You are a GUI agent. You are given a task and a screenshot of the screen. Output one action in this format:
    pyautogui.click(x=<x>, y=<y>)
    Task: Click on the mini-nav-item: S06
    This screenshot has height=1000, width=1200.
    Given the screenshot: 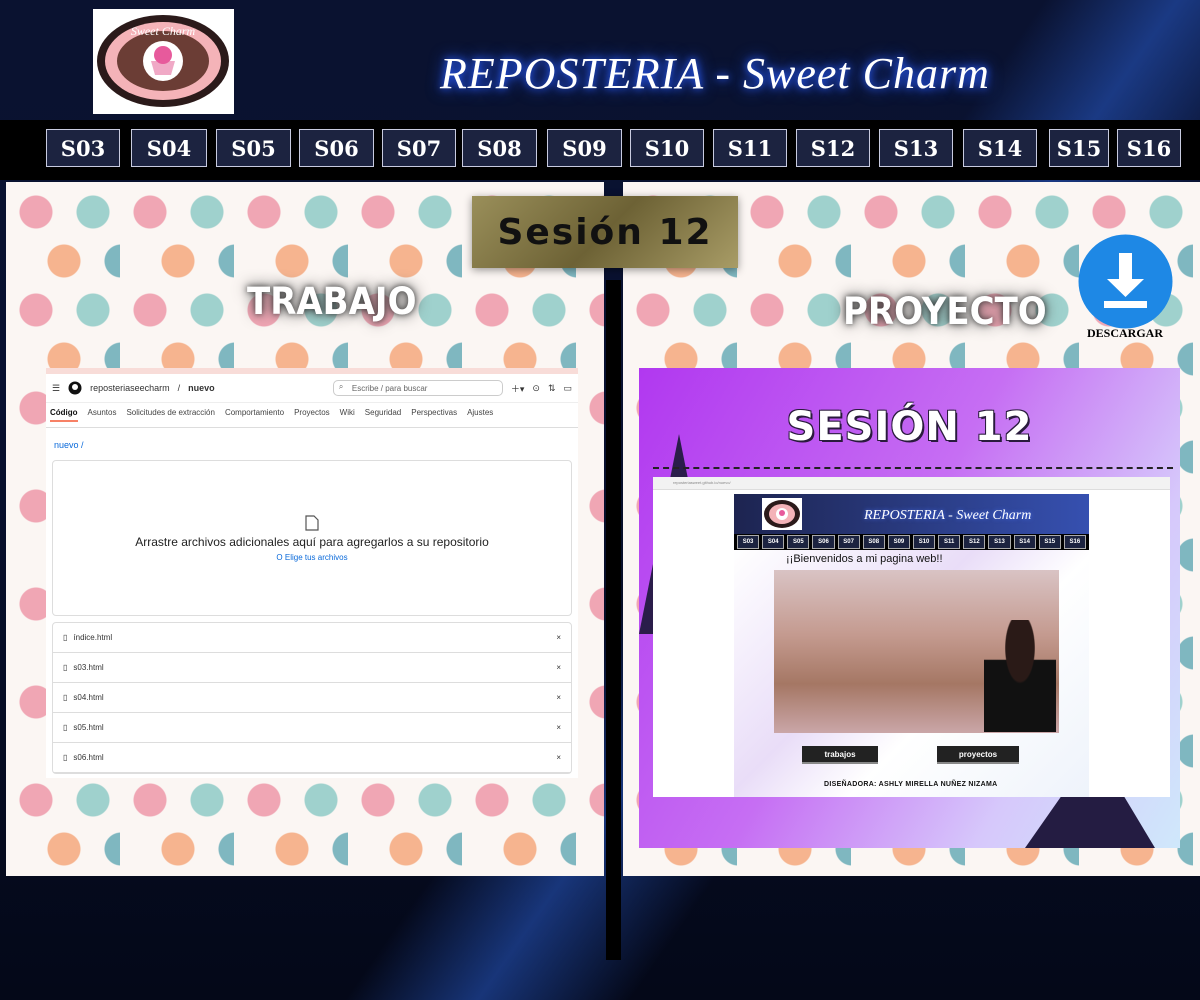 What is the action you would take?
    pyautogui.click(x=823, y=542)
    